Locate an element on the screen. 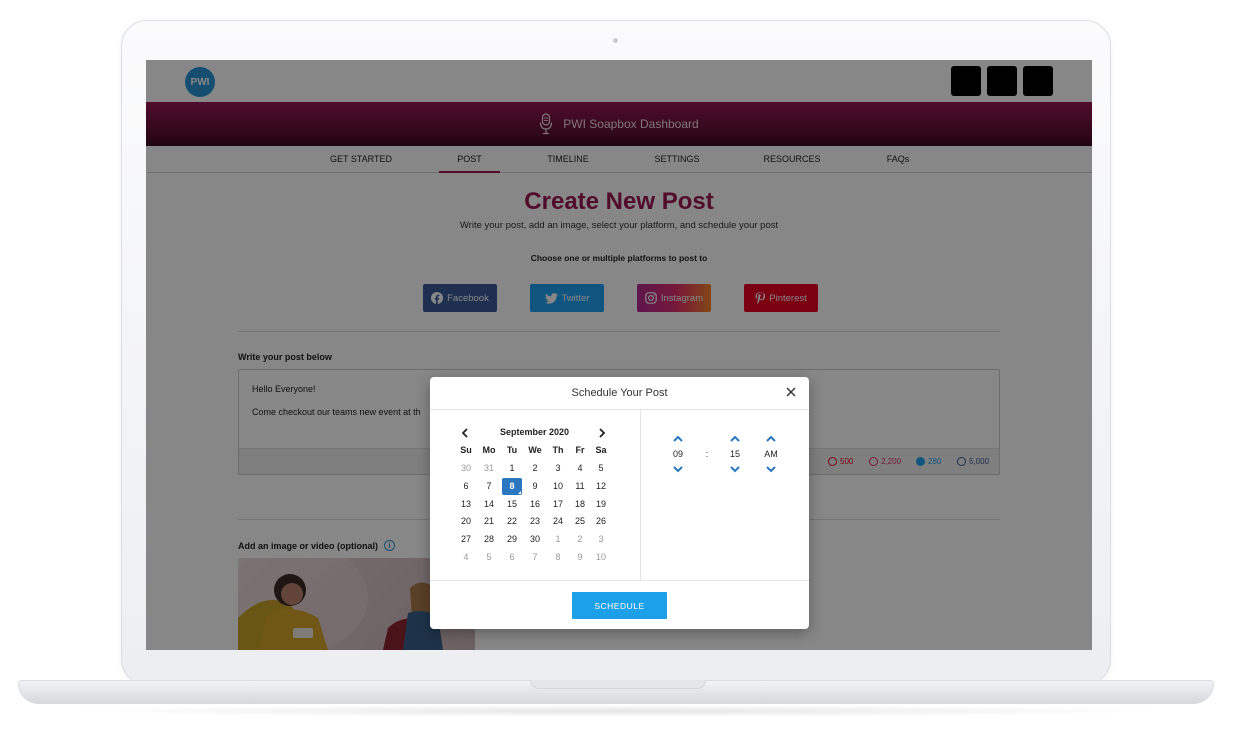 This screenshot has width=1236, height=742. calendar-day: 20 is located at coordinates (466, 521).